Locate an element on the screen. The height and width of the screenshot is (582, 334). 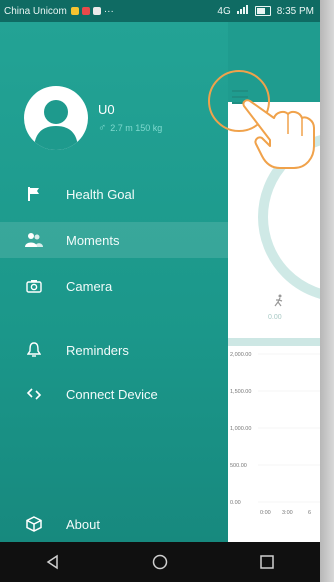
status-bar: China Unicom ··· 4G 8:35 PM is located at coordinates (160, 11).